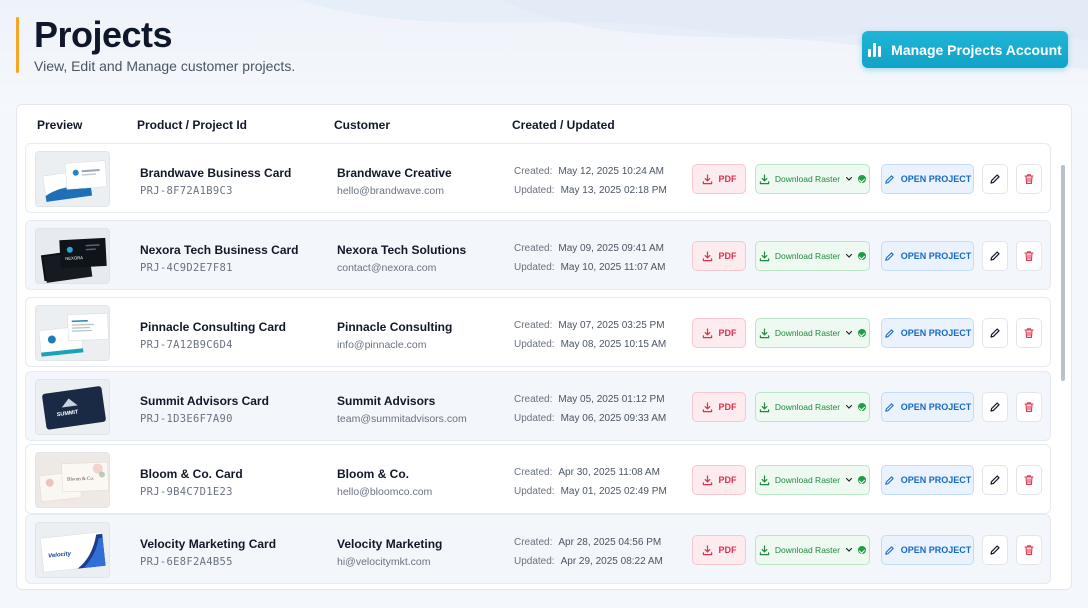 Image resolution: width=1088 pixels, height=608 pixels. I want to click on product-name: Pinnacle Consulting Card, so click(213, 327).